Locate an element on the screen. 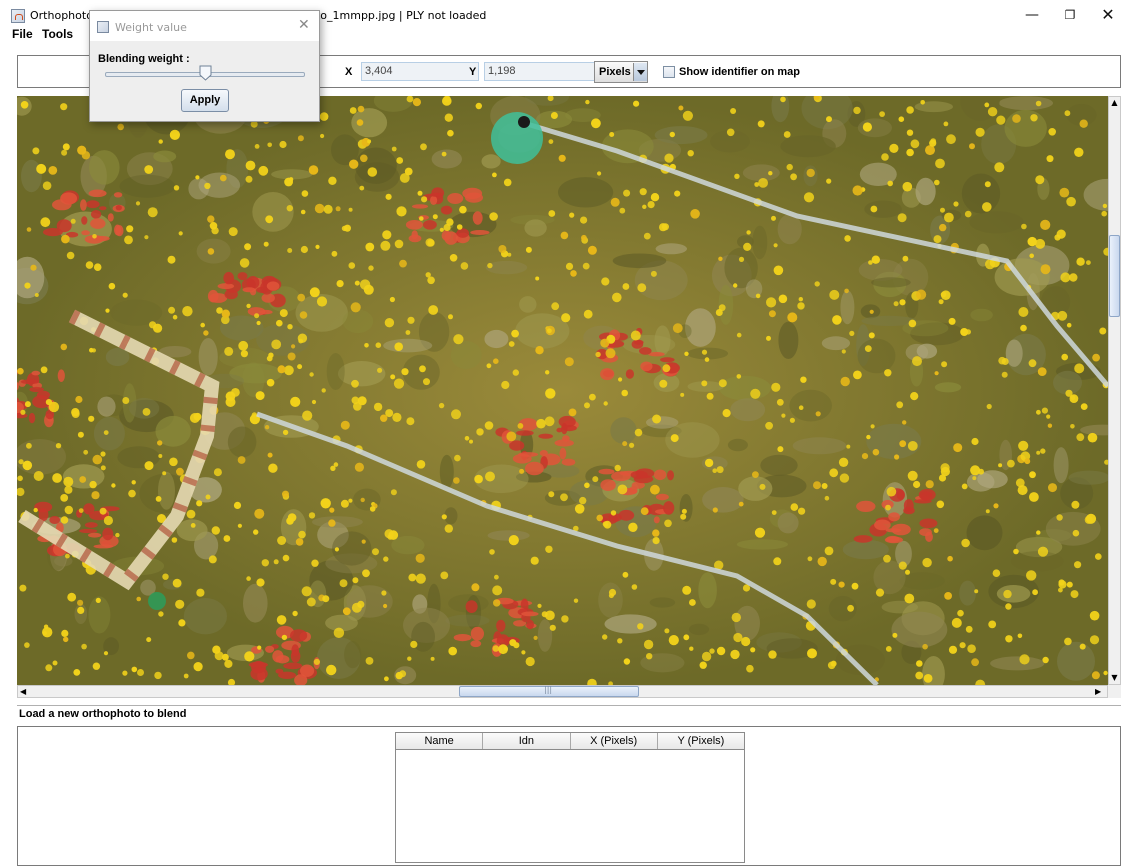 The width and height of the screenshot is (1122, 868). column-header-y: Y (Pixels) is located at coordinates (701, 741).